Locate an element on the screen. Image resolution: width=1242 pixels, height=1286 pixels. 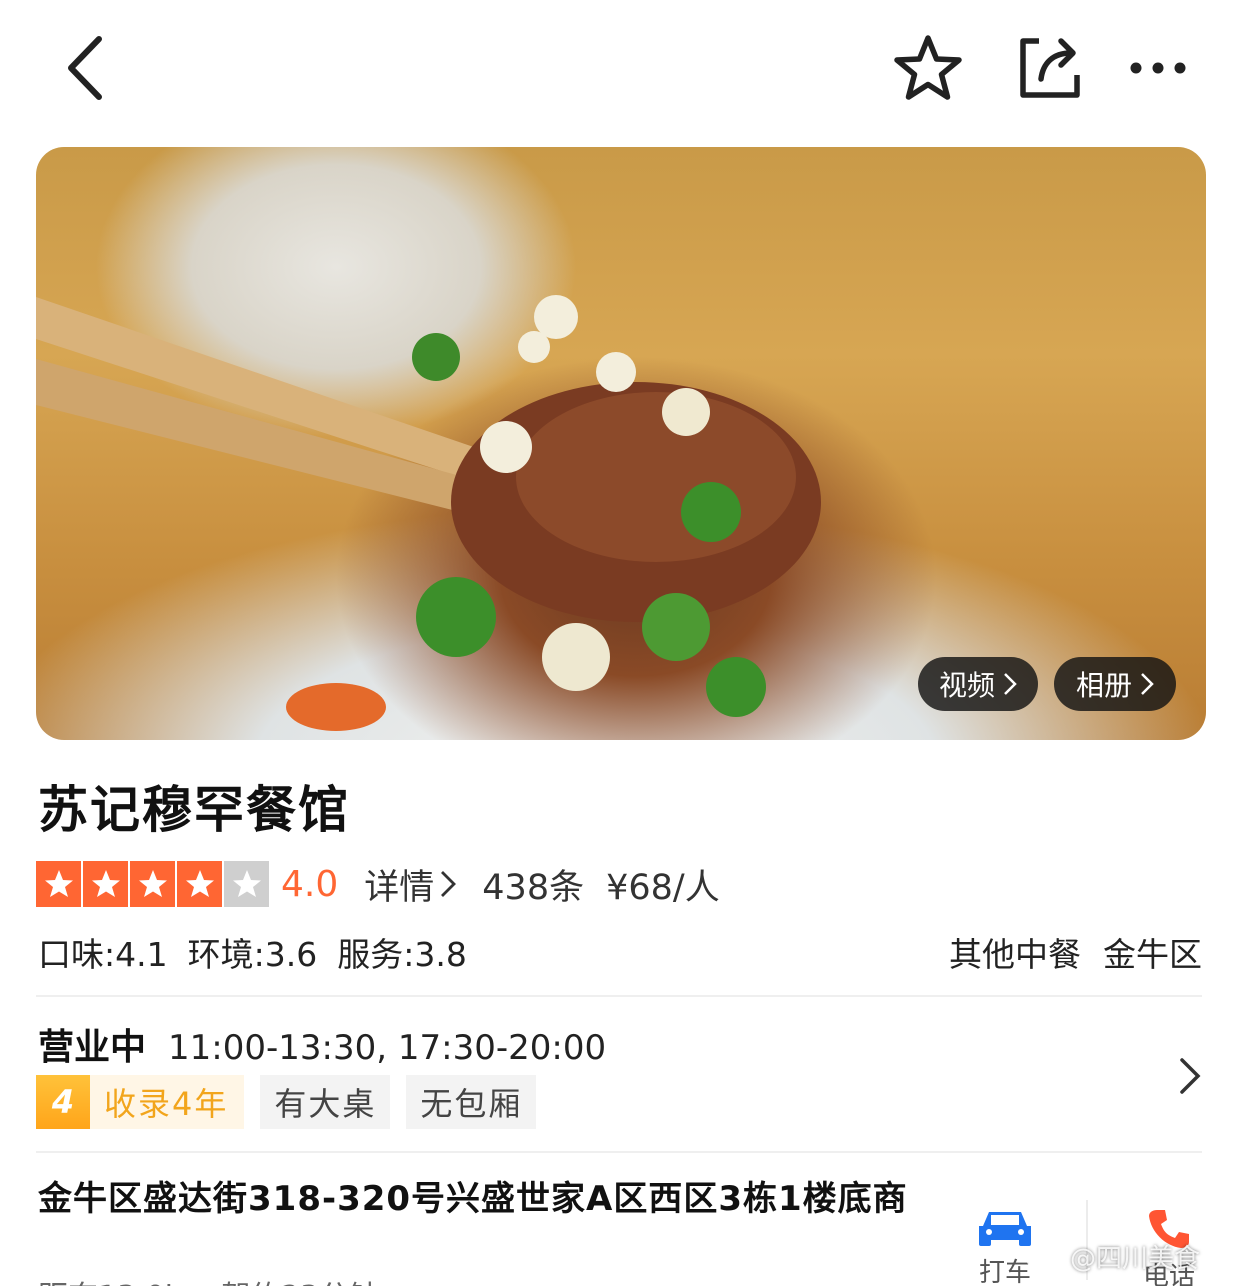
favorite-button is located at coordinates (928, 68).